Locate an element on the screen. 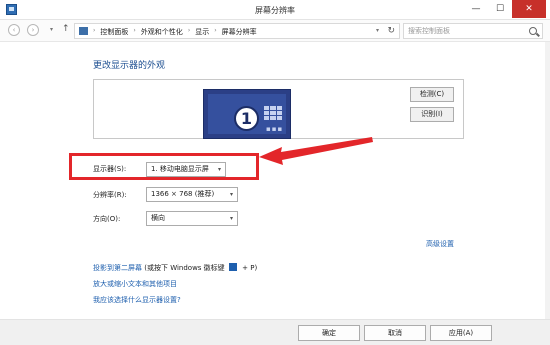 This screenshot has width=550, height=345. orientation-select-value: 横向 is located at coordinates (158, 218).